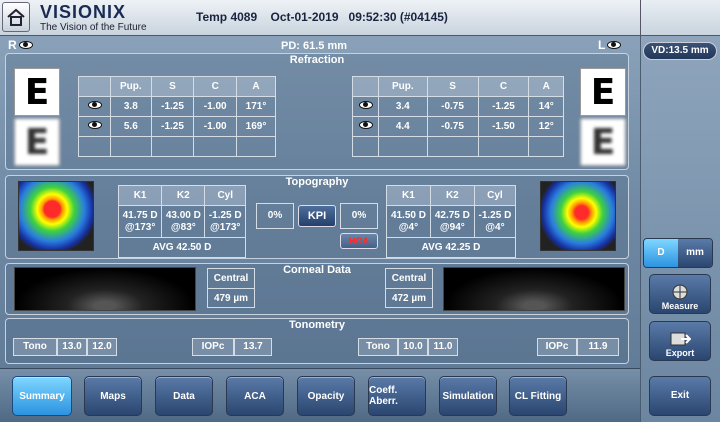 This screenshot has width=720, height=422. I want to click on acuity-chart-blurred-right: E, so click(37, 142).